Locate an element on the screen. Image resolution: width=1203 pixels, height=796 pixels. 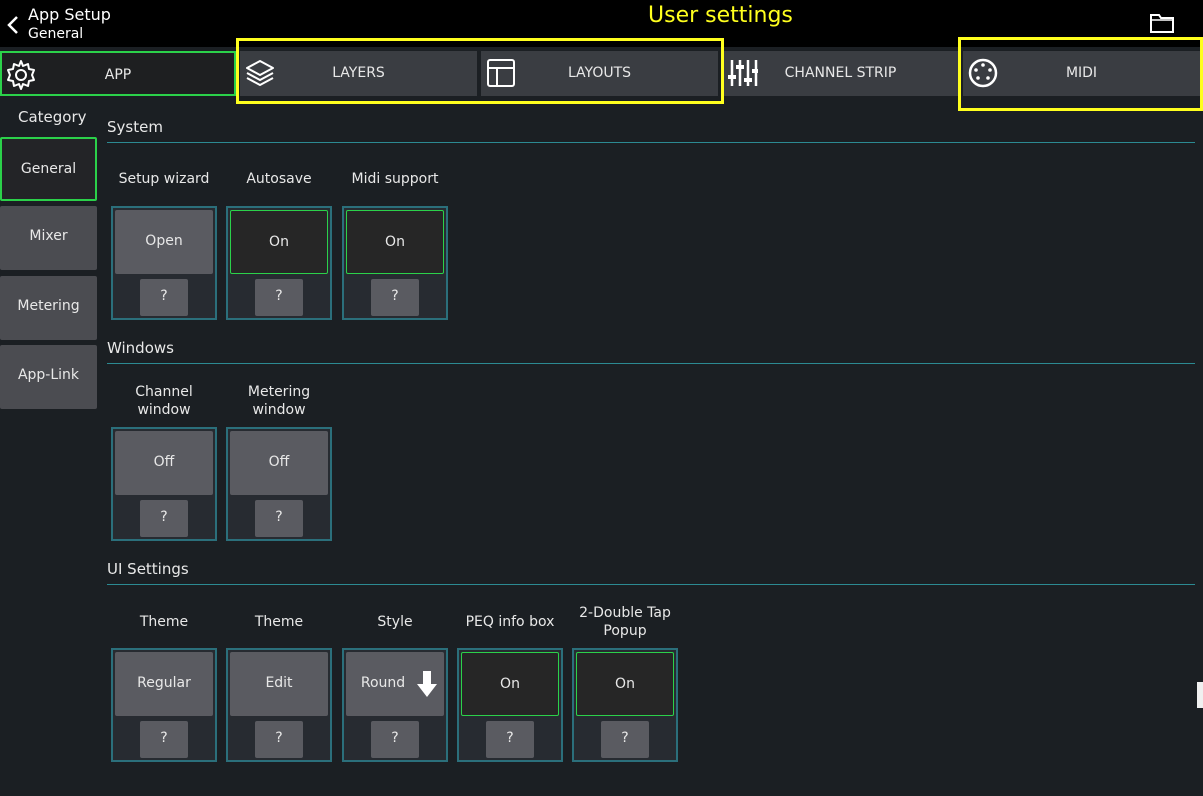
section-title-ui-settings: UI Settings is located at coordinates (148, 569).